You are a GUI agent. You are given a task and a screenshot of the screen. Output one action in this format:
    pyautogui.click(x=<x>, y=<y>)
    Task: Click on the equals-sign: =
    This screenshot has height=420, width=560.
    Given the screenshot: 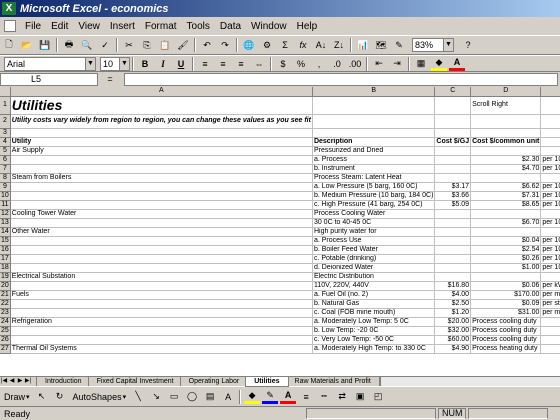 What is the action you would take?
    pyautogui.click(x=110, y=79)
    